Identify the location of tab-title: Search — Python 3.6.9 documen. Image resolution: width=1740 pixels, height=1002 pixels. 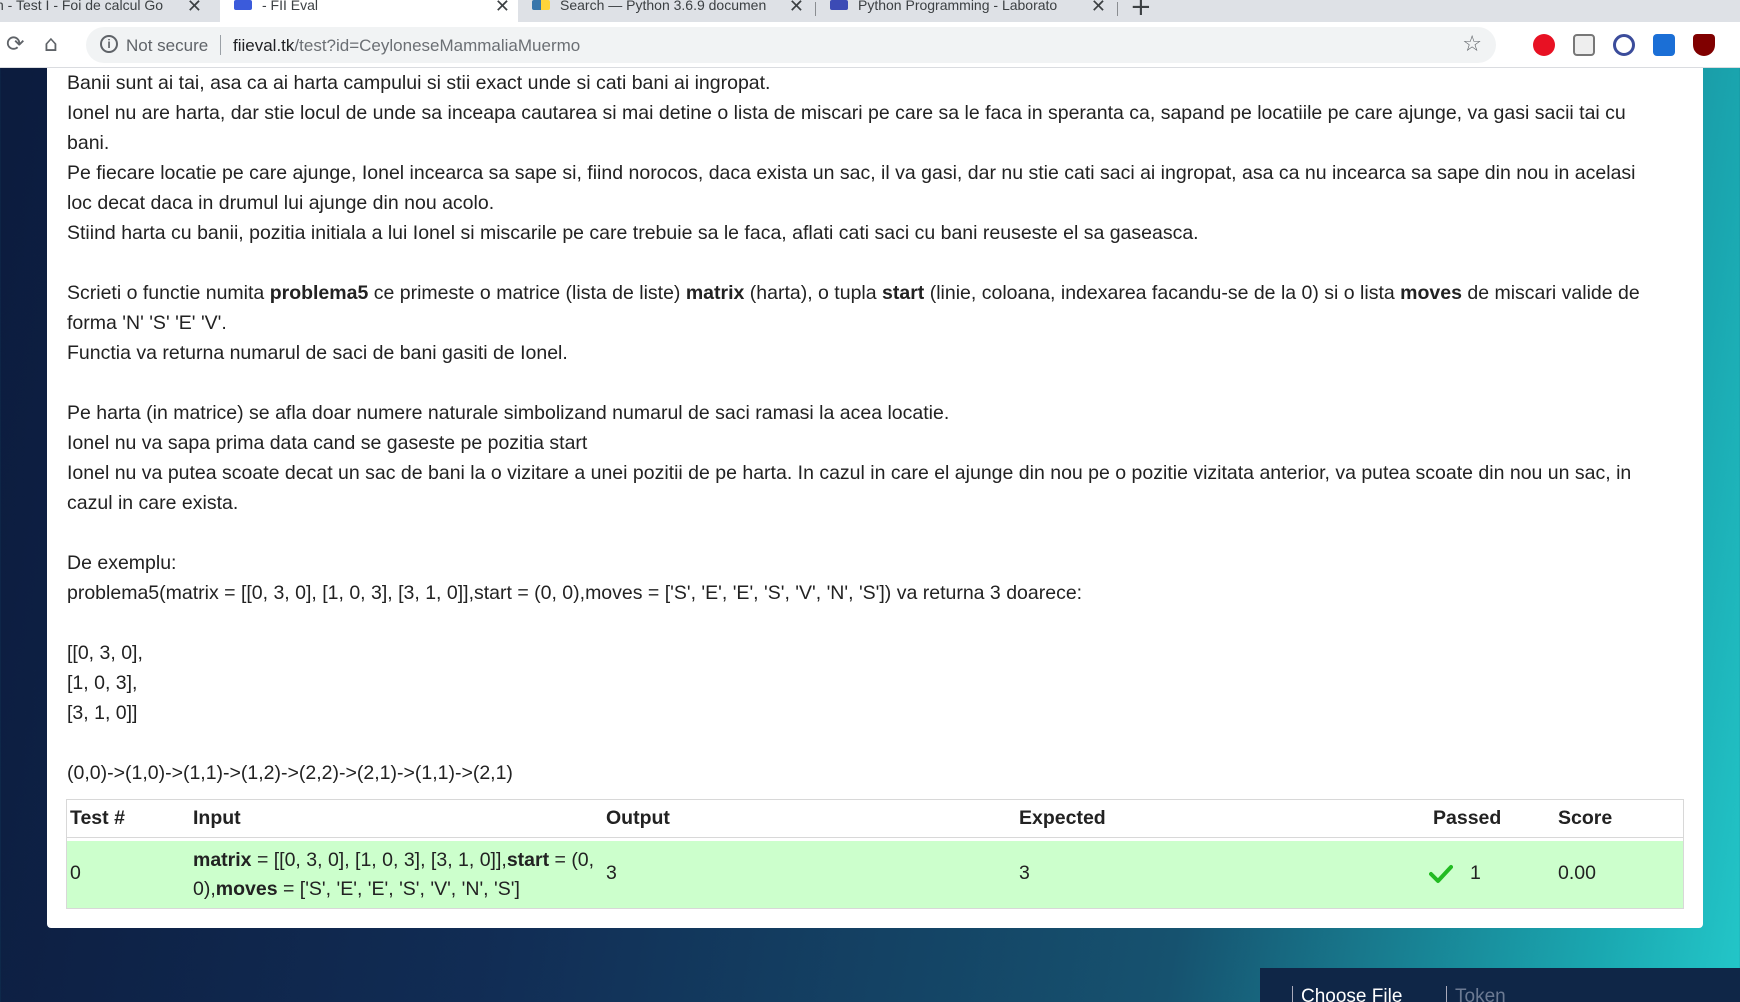
(663, 6).